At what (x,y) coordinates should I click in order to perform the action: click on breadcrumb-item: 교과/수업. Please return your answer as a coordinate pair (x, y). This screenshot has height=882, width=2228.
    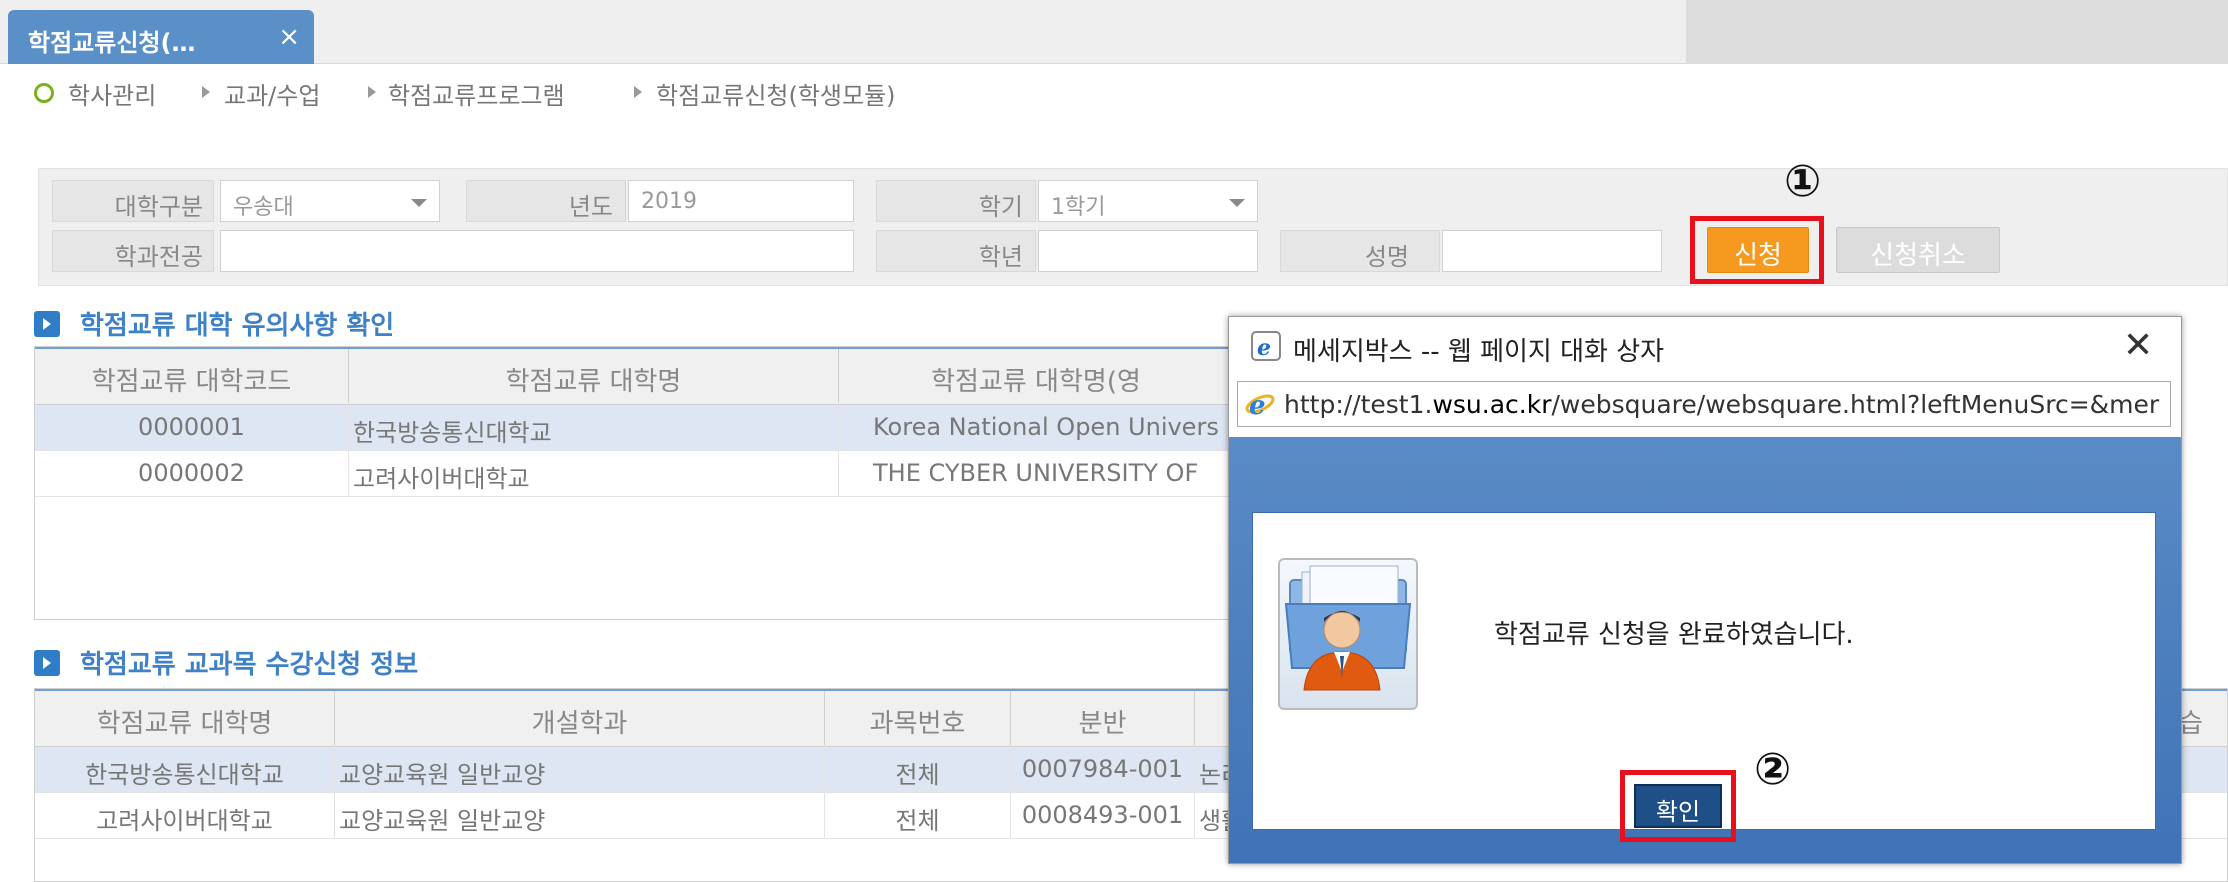
    Looking at the image, I should click on (272, 93).